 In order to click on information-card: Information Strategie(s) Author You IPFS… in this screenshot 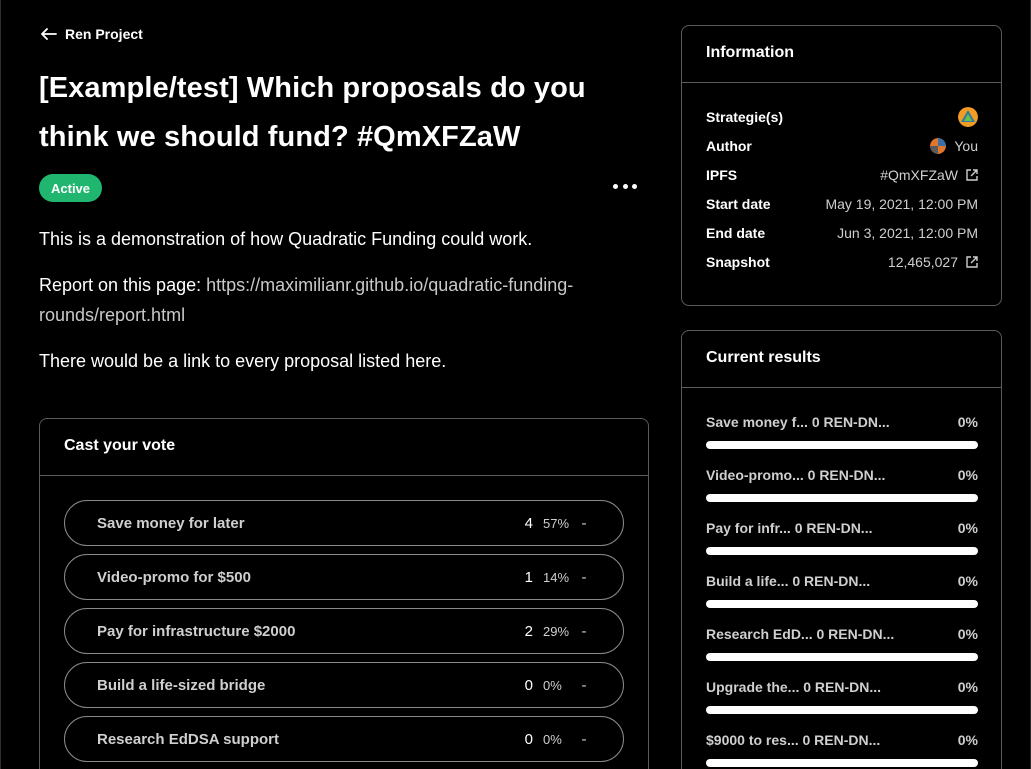, I will do `click(841, 165)`.